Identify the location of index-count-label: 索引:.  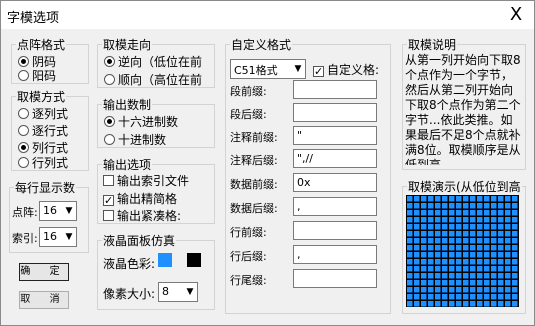
(25, 238).